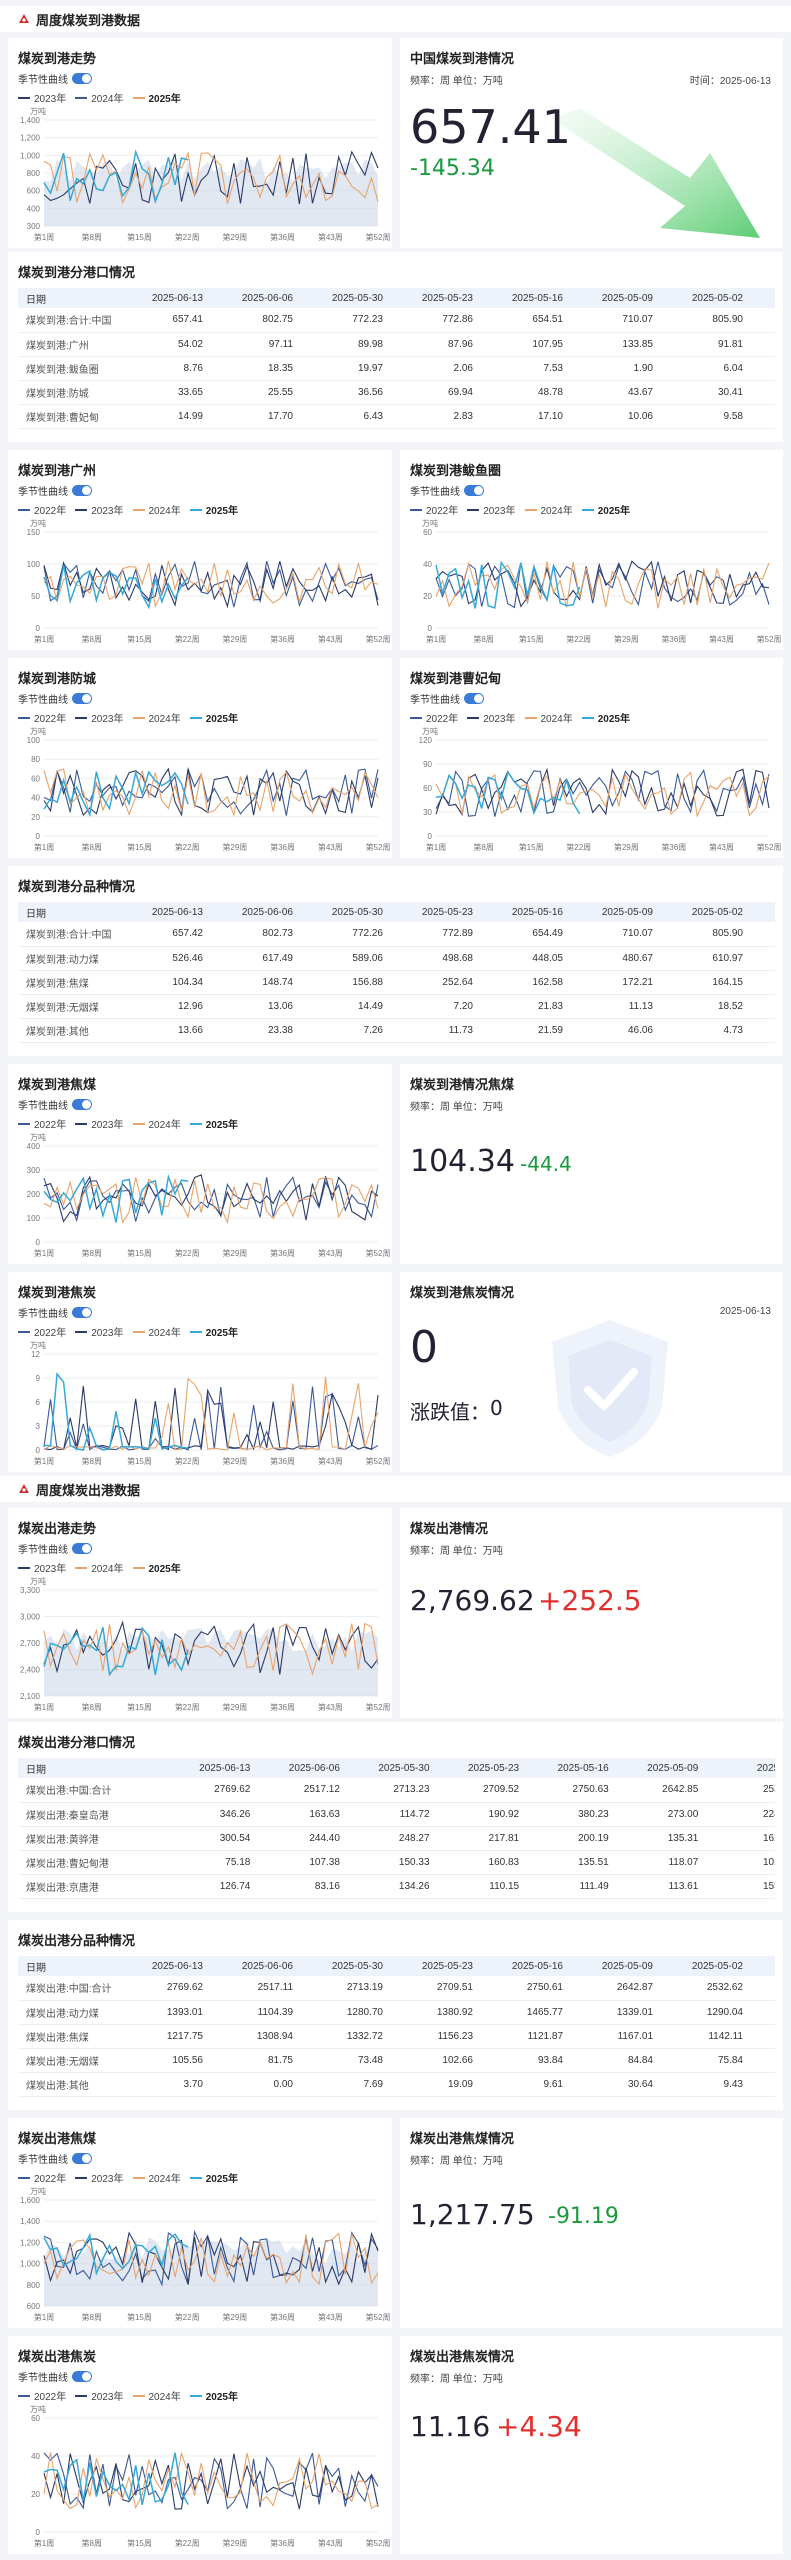  What do you see at coordinates (348, 368) in the screenshot?
I see `table-cell: 19.97` at bounding box center [348, 368].